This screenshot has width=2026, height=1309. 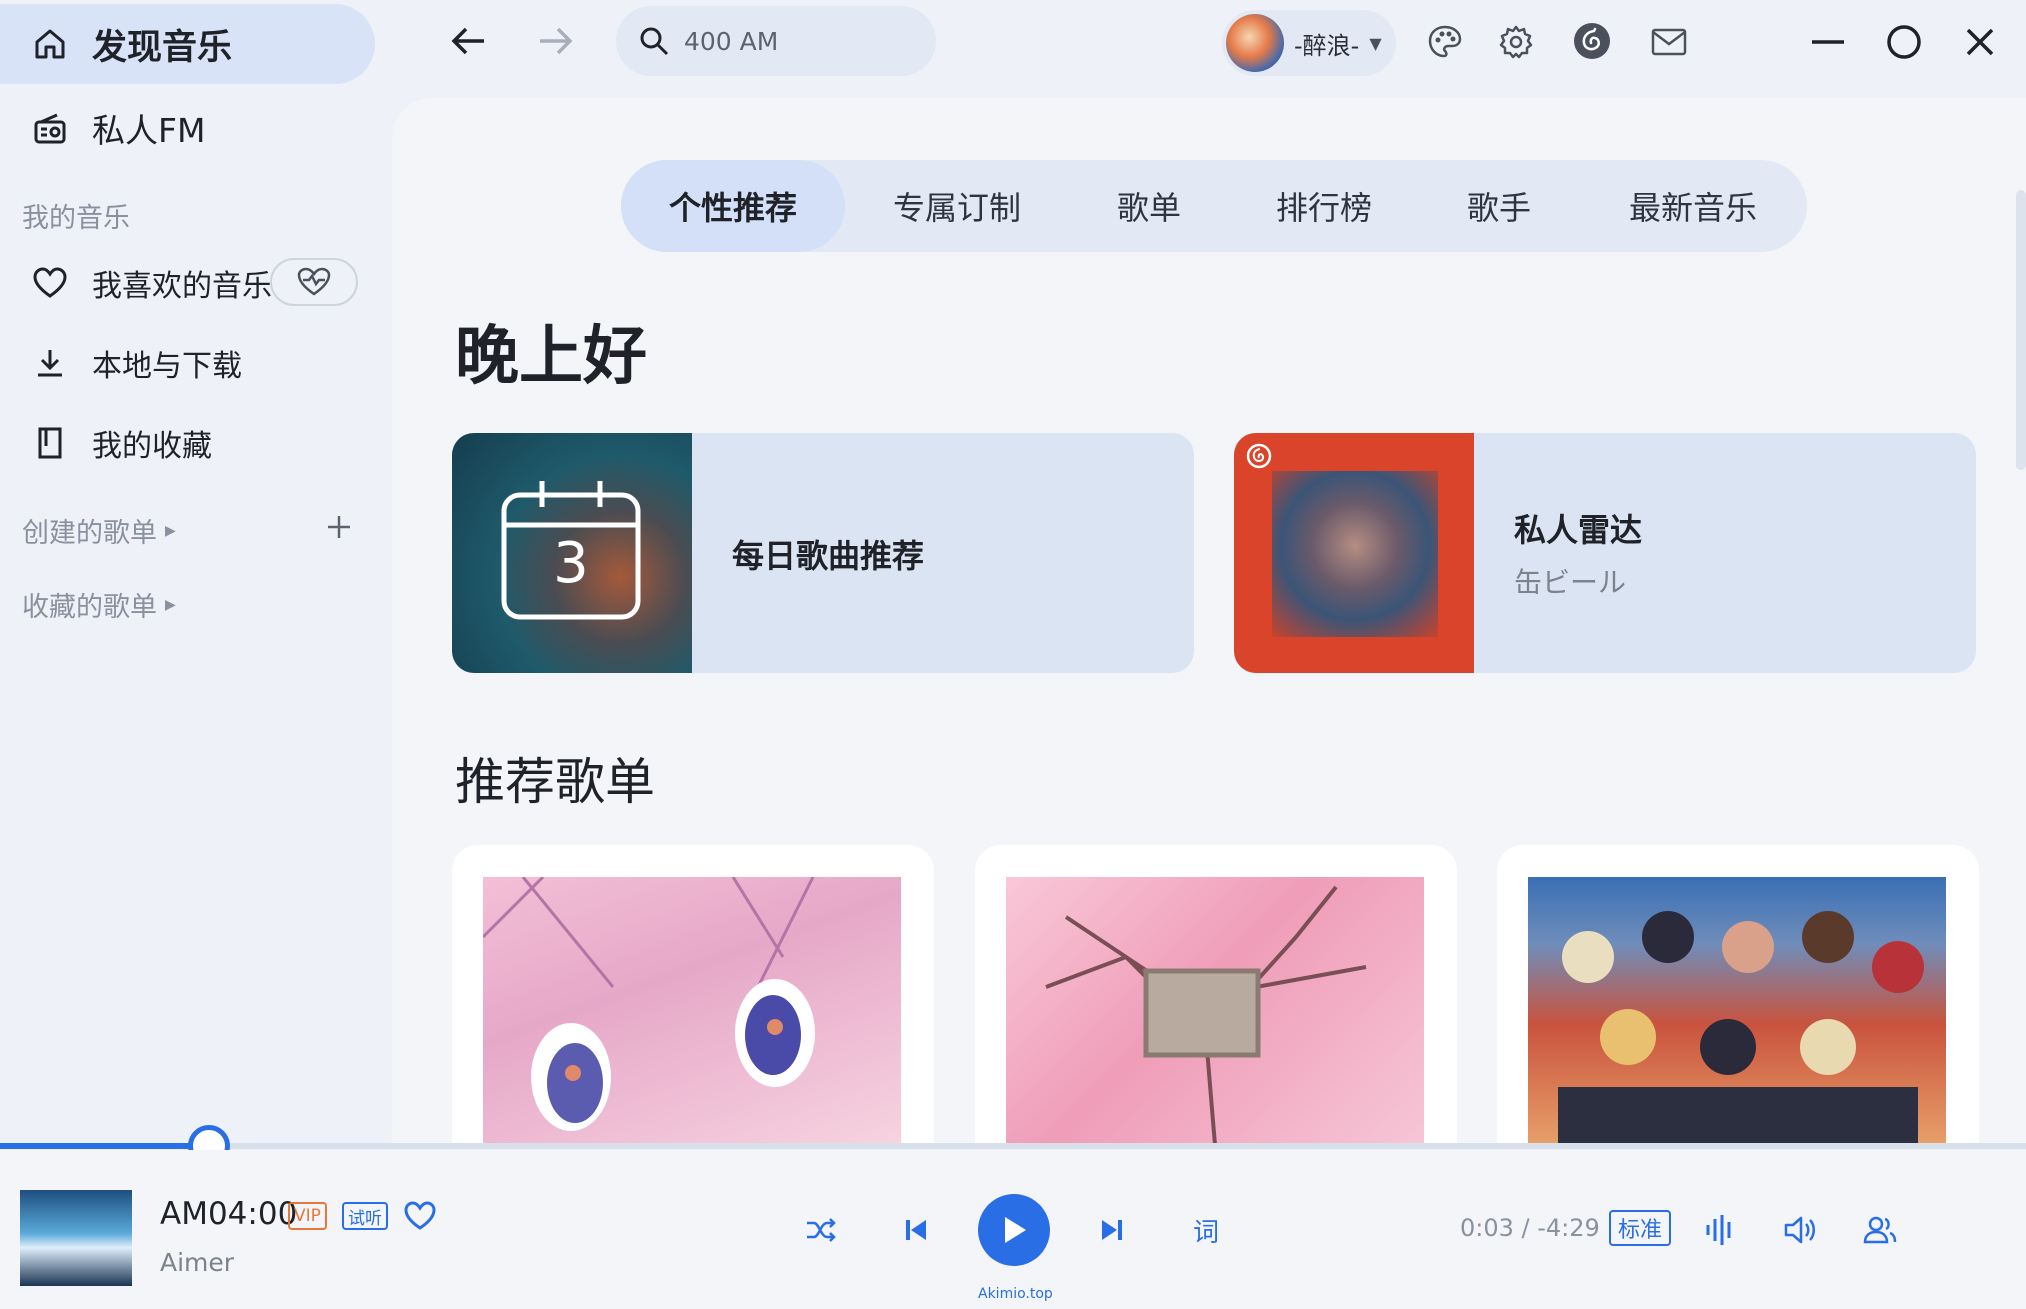 What do you see at coordinates (149, 130) in the screenshot?
I see `sidebar-item-label: 私人FM` at bounding box center [149, 130].